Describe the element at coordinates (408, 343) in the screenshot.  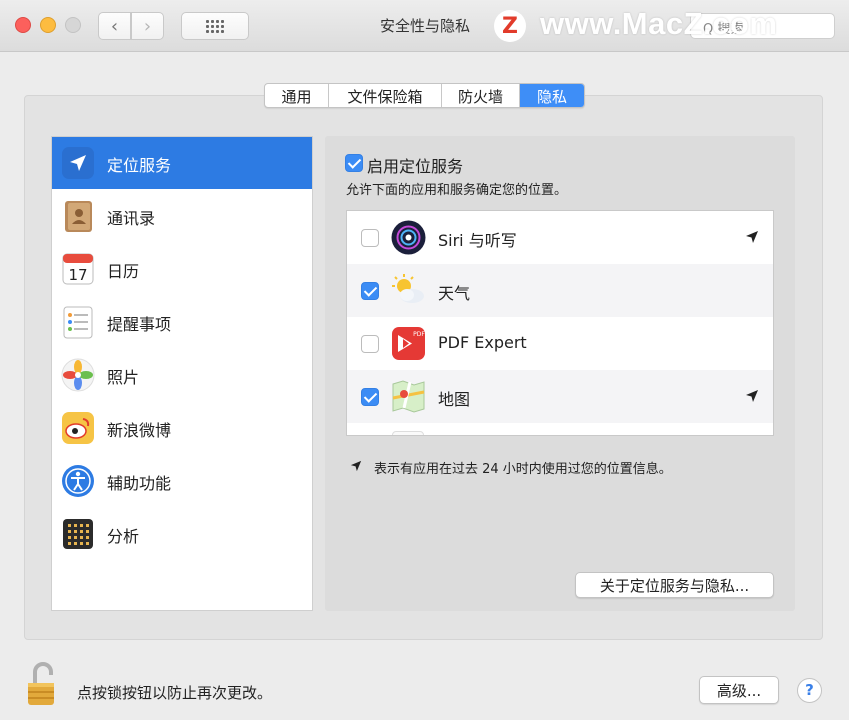
I see `pdf-expert-icon: PDF` at that location.